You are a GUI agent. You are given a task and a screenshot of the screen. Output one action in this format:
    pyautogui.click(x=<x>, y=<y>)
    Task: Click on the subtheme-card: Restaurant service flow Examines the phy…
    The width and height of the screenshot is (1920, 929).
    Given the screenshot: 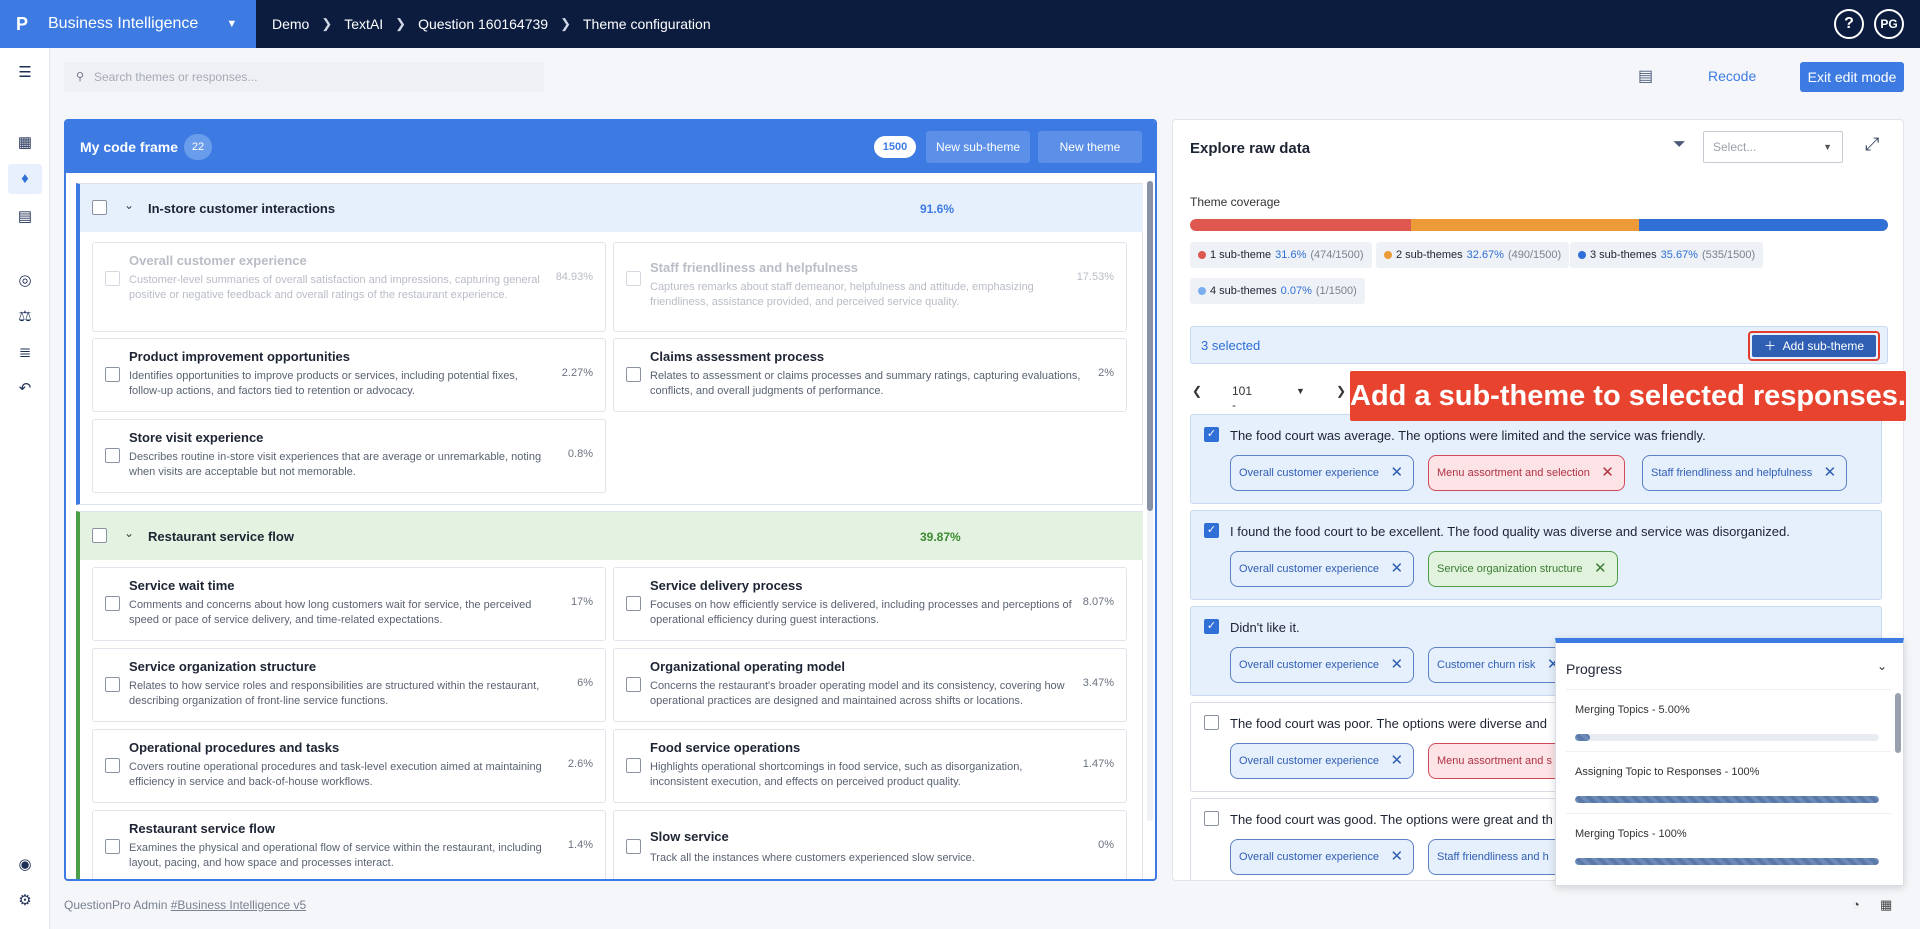 What is the action you would take?
    pyautogui.click(x=349, y=844)
    